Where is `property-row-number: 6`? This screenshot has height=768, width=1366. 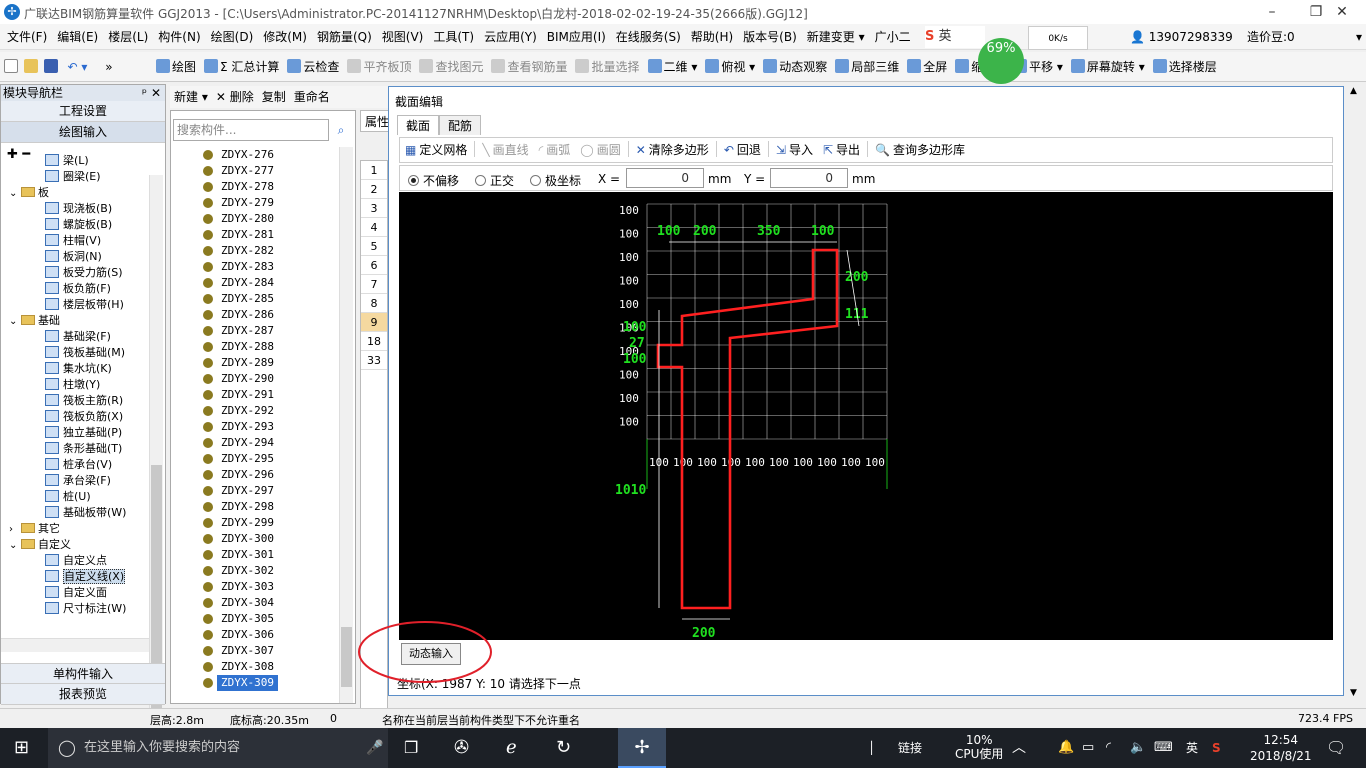
property-row-number: 6 is located at coordinates (374, 265).